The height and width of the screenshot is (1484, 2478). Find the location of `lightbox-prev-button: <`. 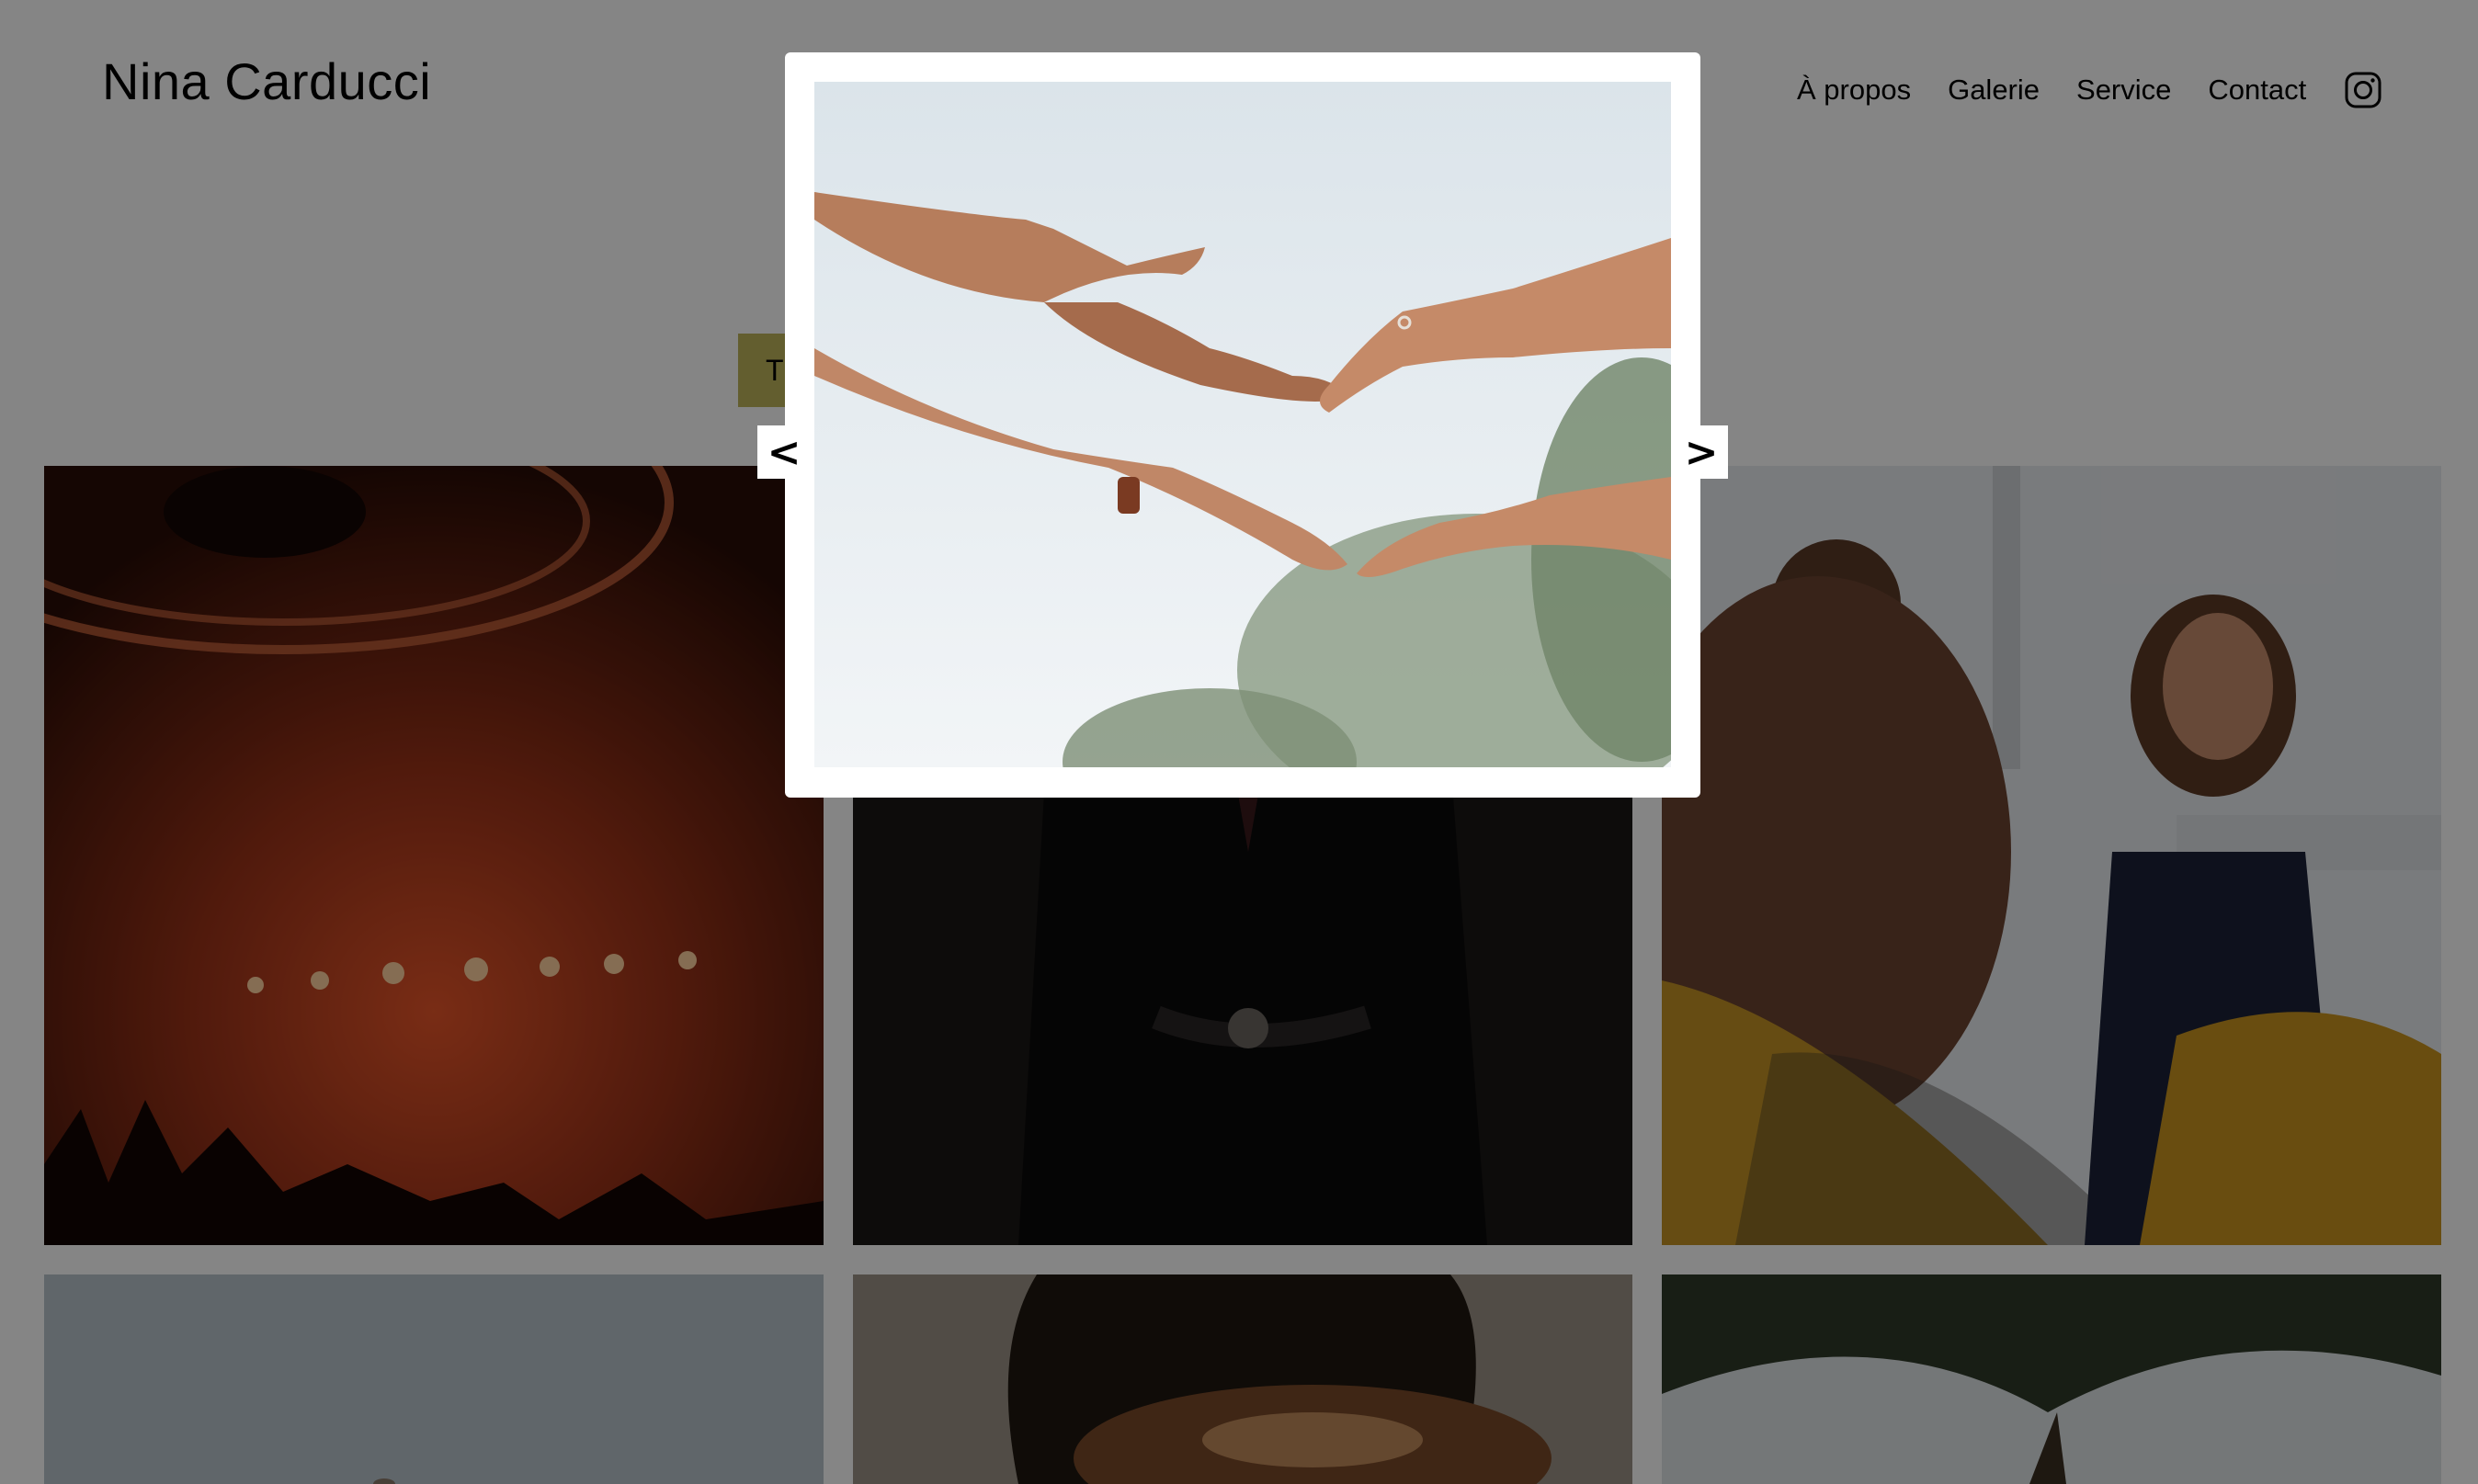

lightbox-prev-button: < is located at coordinates (784, 452).